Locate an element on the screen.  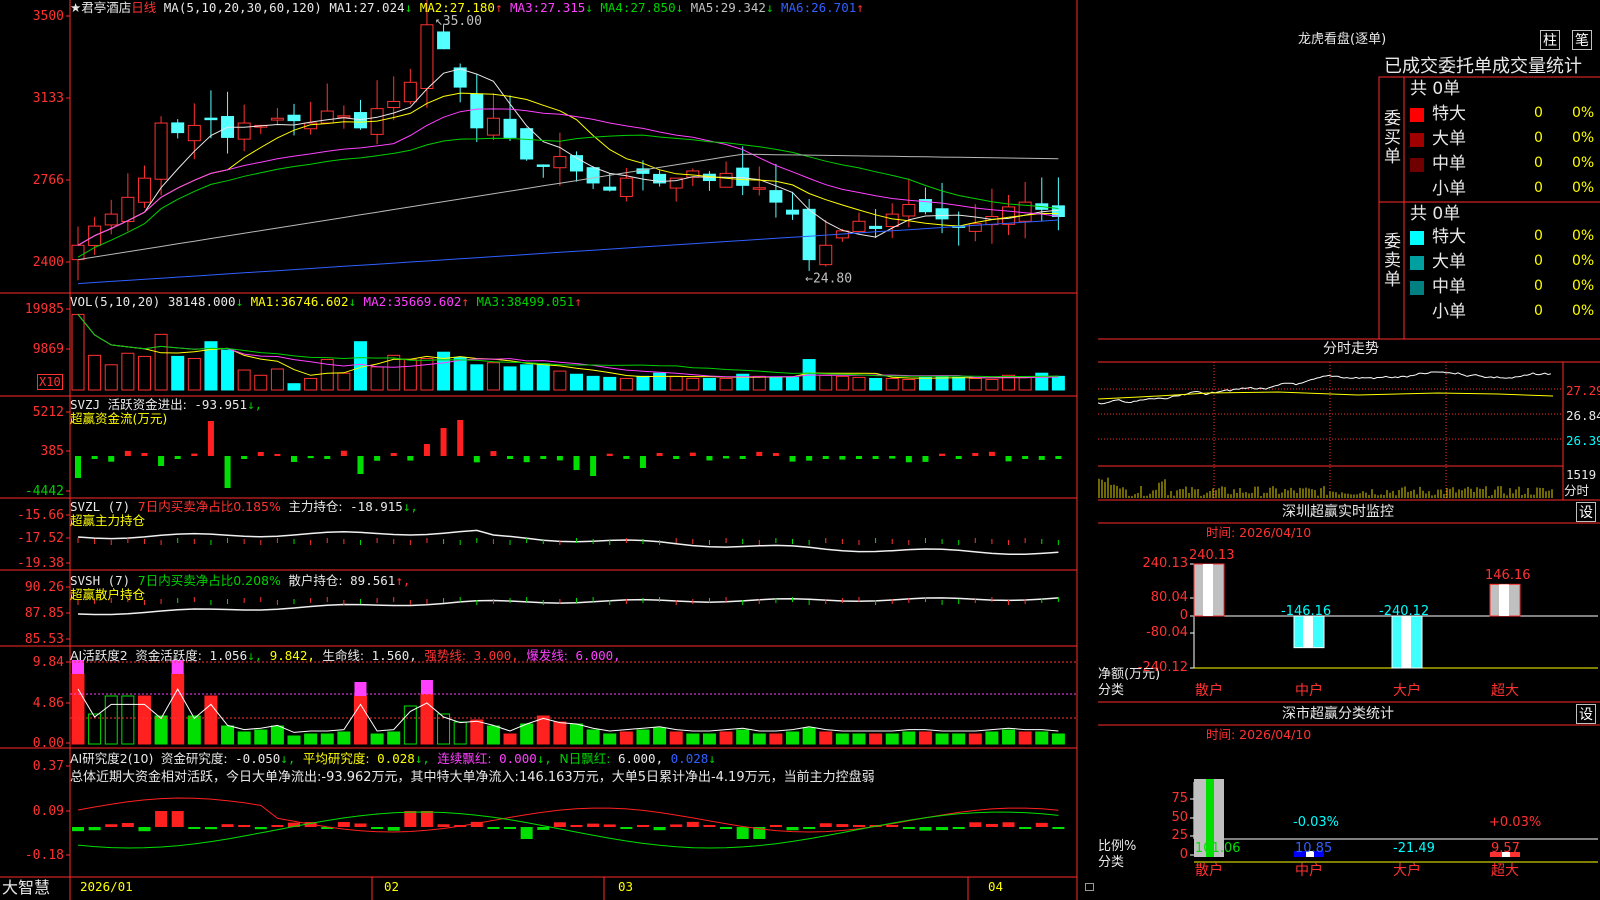
ai-research-title: 资金研究度: is located at coordinates (194, 758).